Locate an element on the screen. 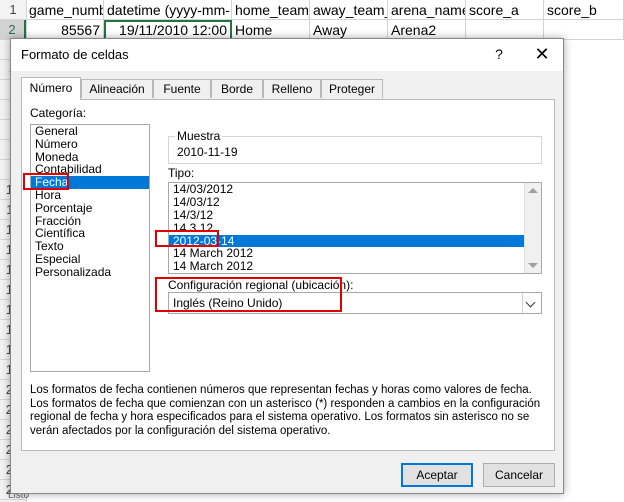 Image resolution: width=624 pixels, height=502 pixels. help-button: ? is located at coordinates (499, 54).